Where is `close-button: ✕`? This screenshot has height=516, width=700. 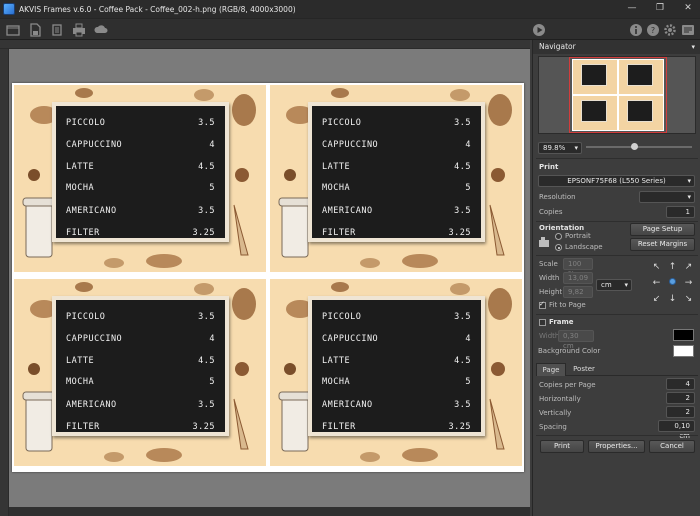
close-button: ✕ is located at coordinates (688, 8).